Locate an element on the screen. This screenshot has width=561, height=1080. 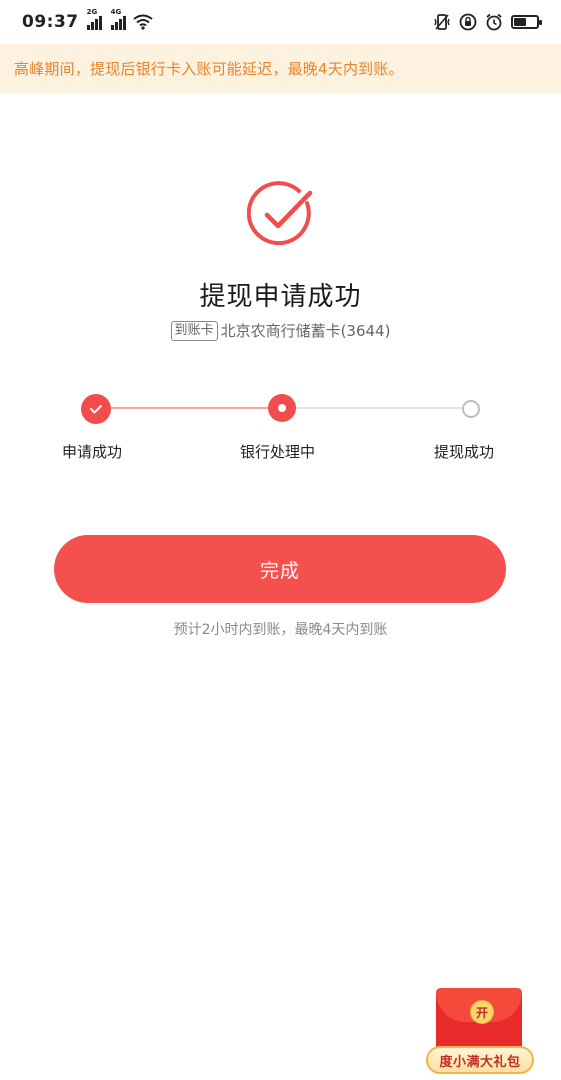
signal-icon: 2G is located at coordinates (94, 19).